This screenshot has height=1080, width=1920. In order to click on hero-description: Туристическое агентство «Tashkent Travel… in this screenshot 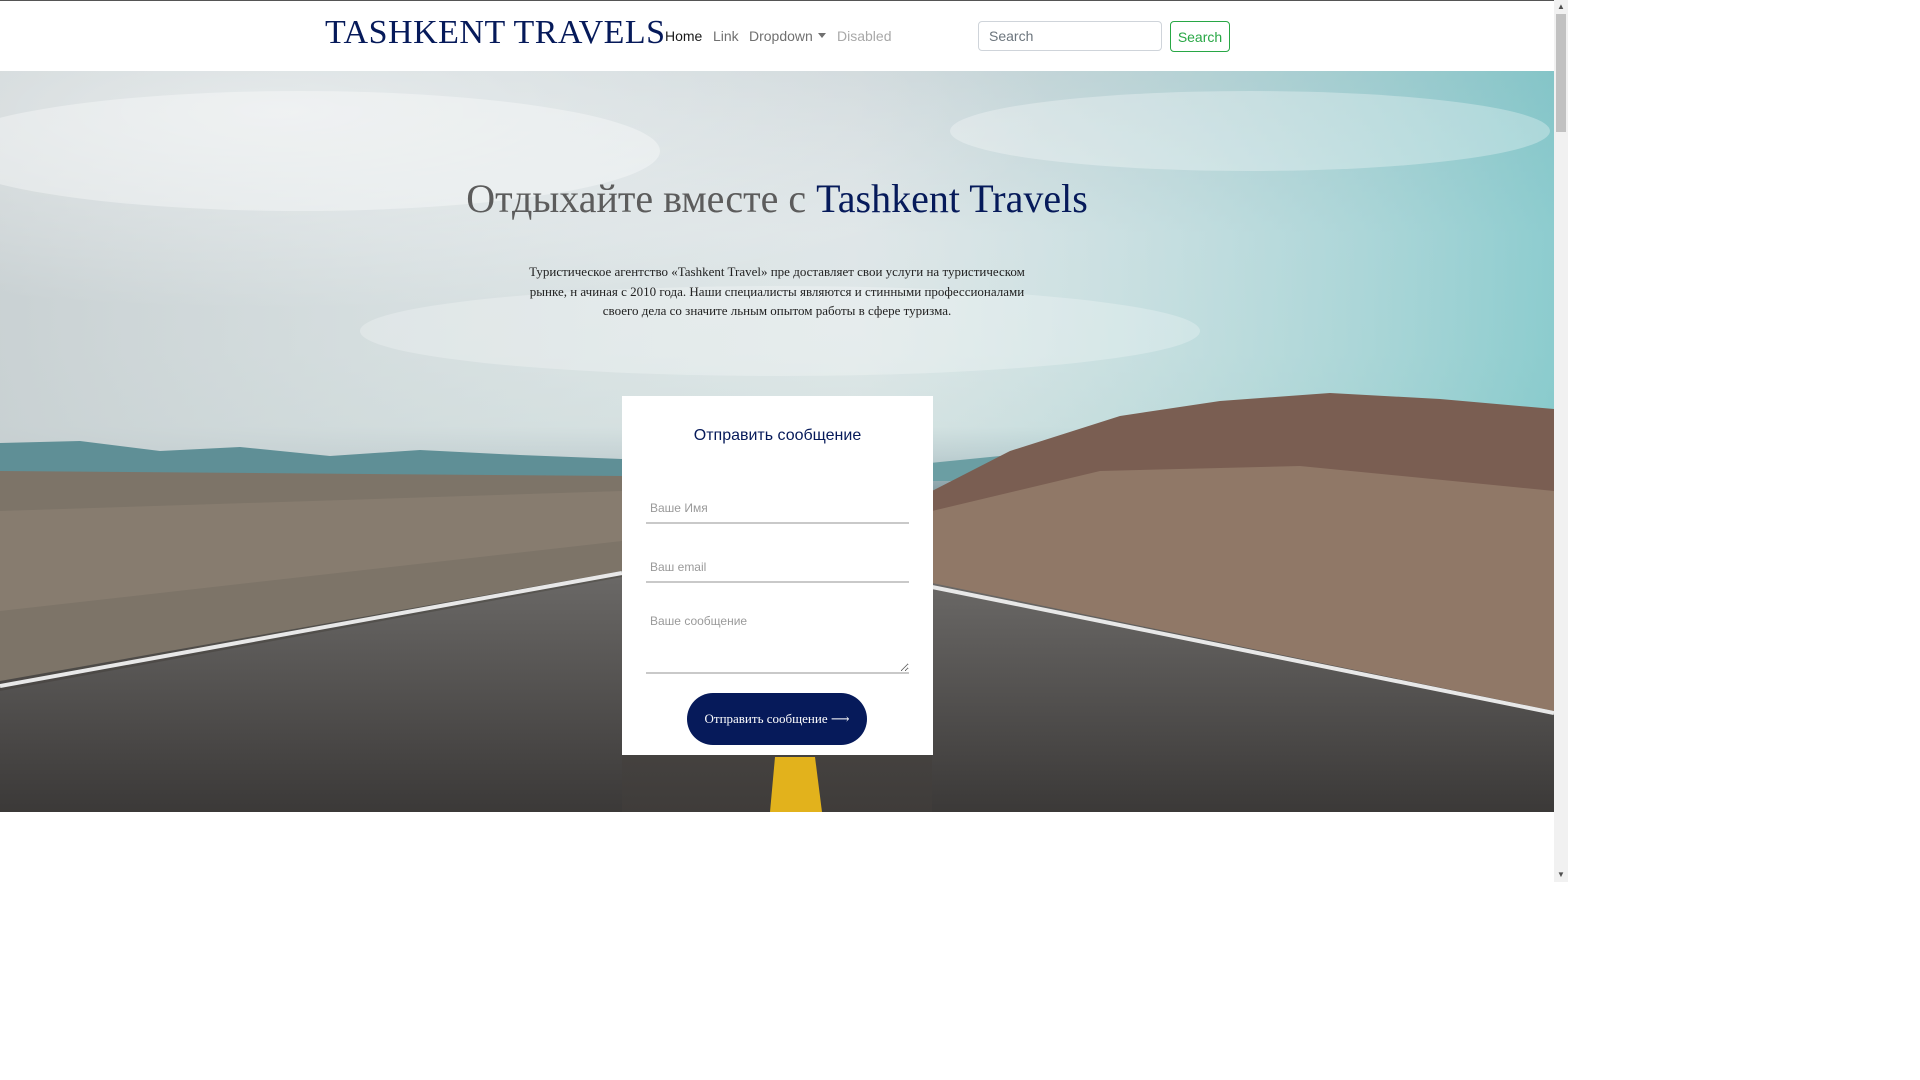, I will do `click(777, 291)`.